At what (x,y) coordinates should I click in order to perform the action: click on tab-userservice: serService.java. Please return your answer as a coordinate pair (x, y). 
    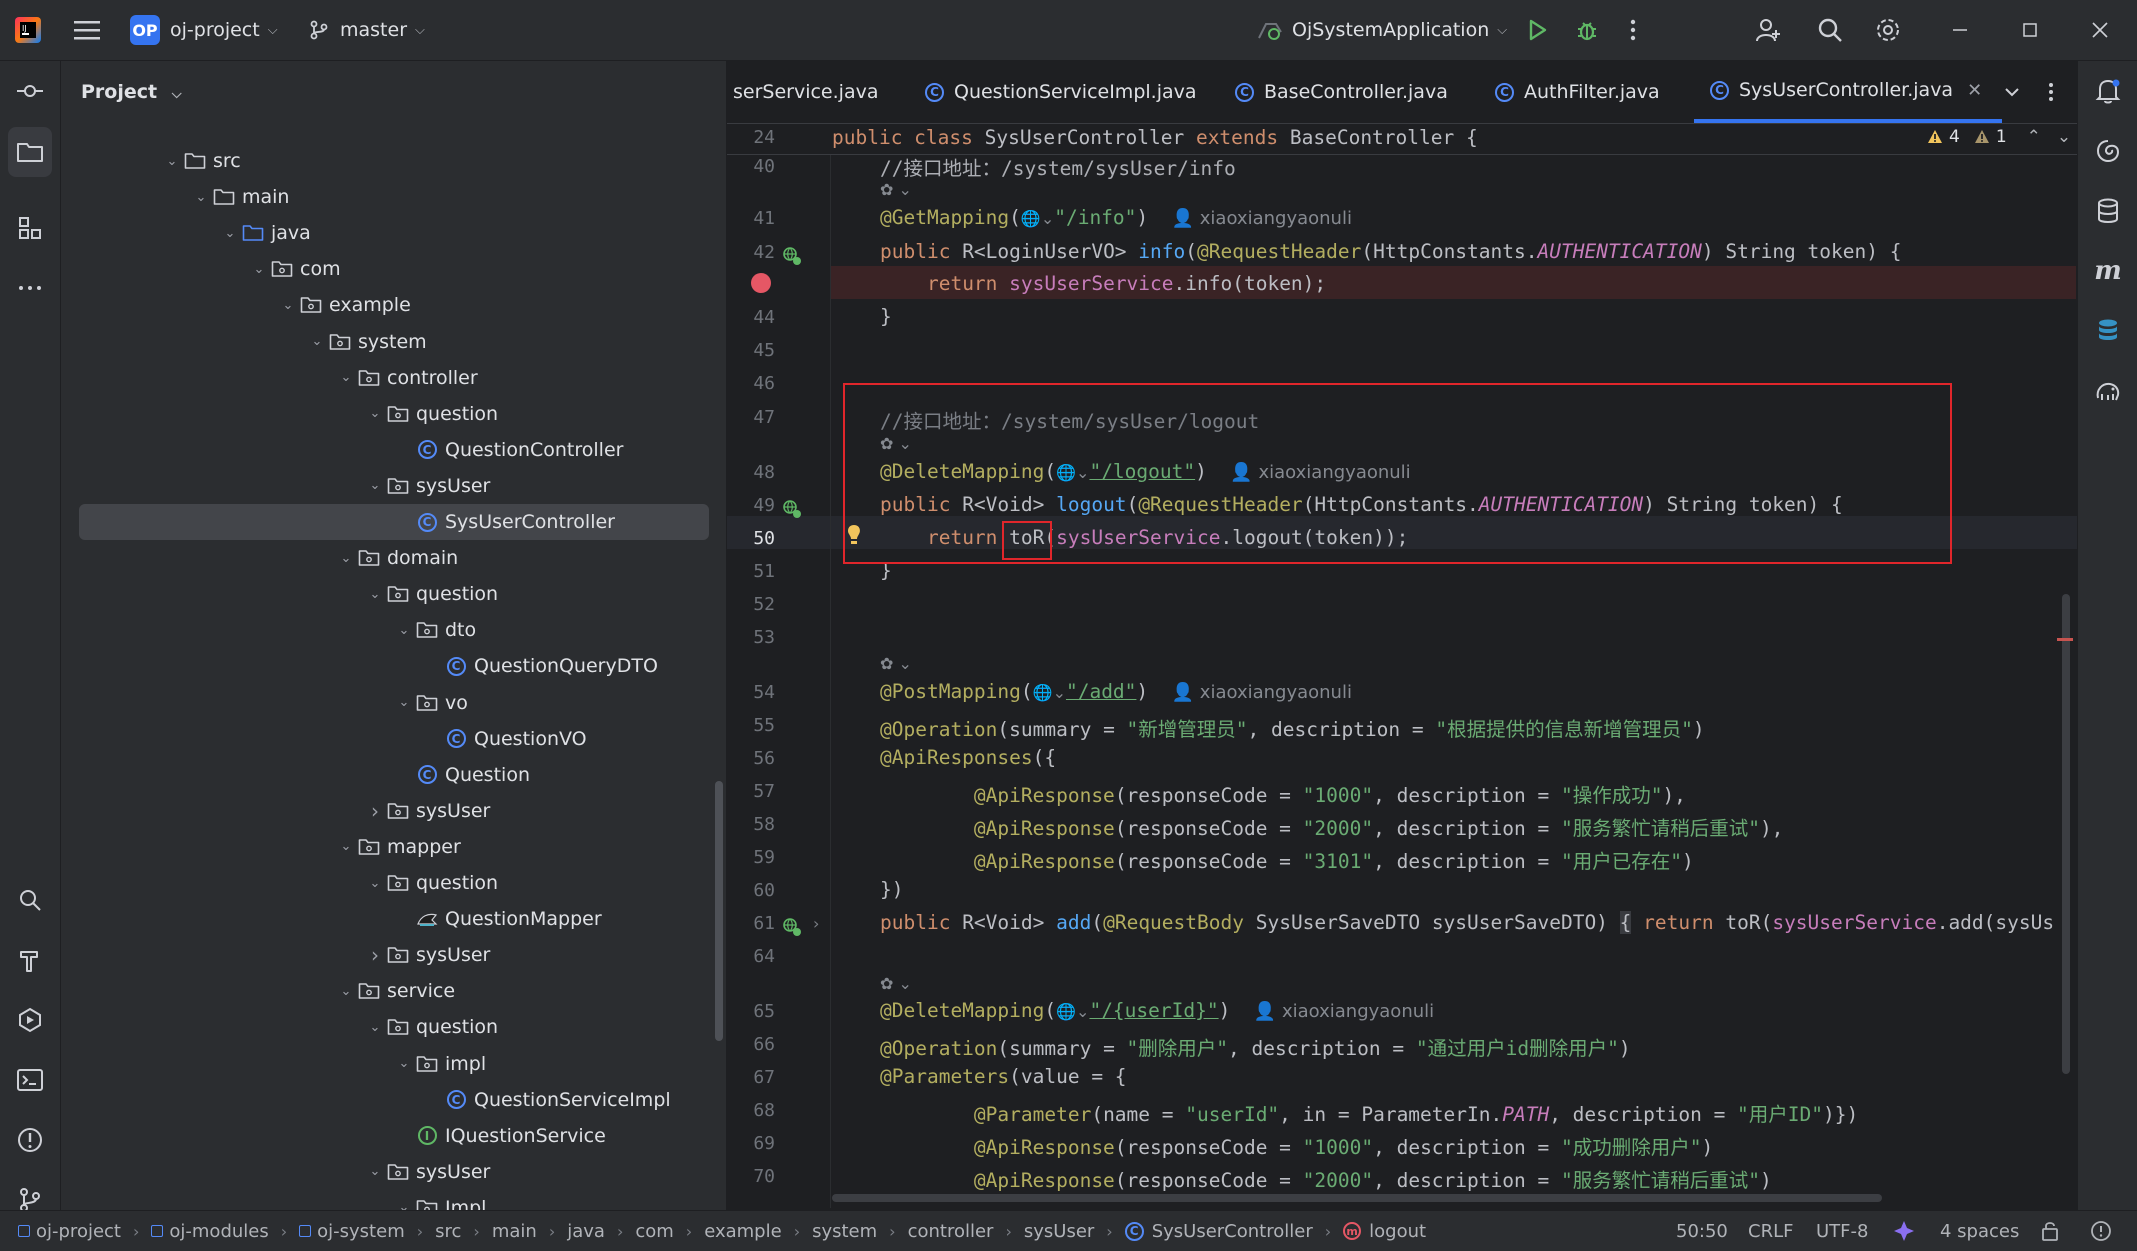
    Looking at the image, I should click on (805, 92).